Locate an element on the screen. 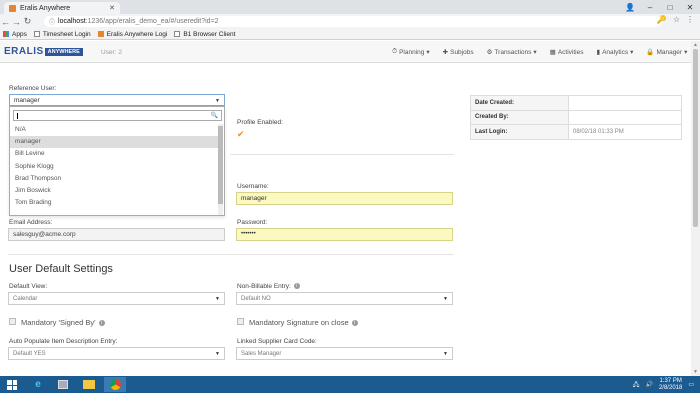 The width and height of the screenshot is (700, 393). bookmark-apps: Apps is located at coordinates (15, 34).